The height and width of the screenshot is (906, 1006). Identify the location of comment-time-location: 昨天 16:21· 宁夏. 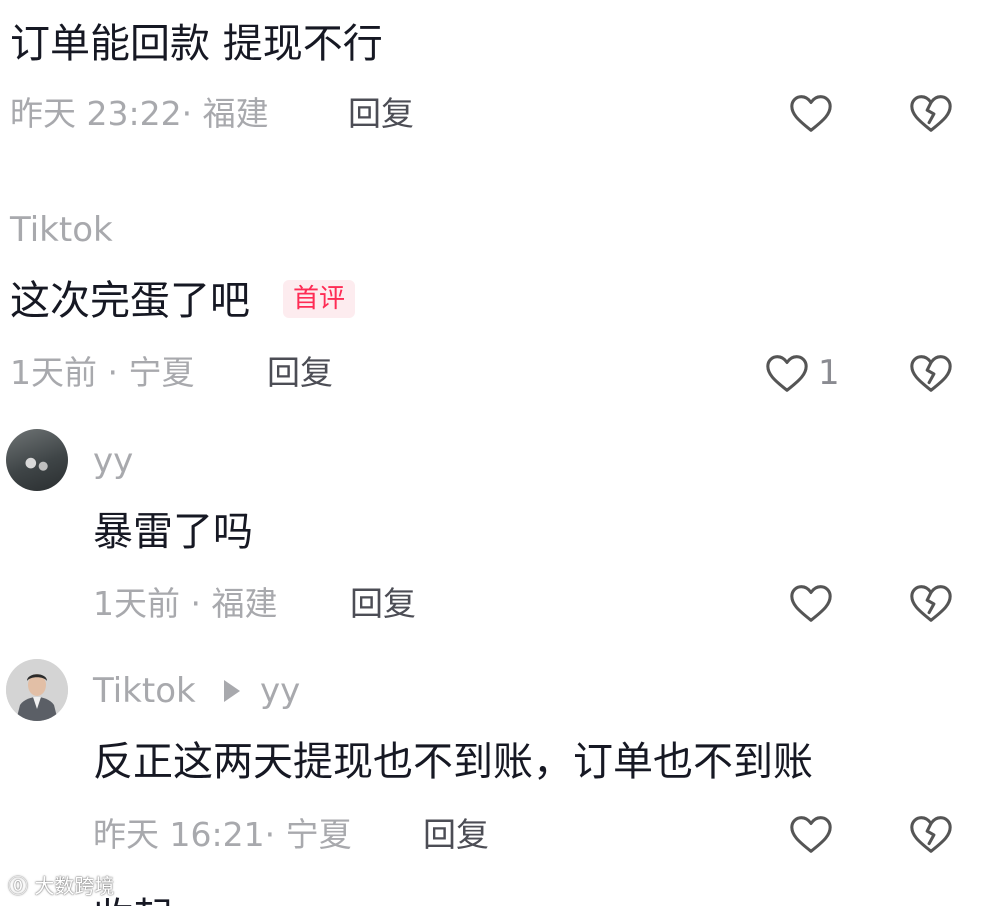
(222, 834).